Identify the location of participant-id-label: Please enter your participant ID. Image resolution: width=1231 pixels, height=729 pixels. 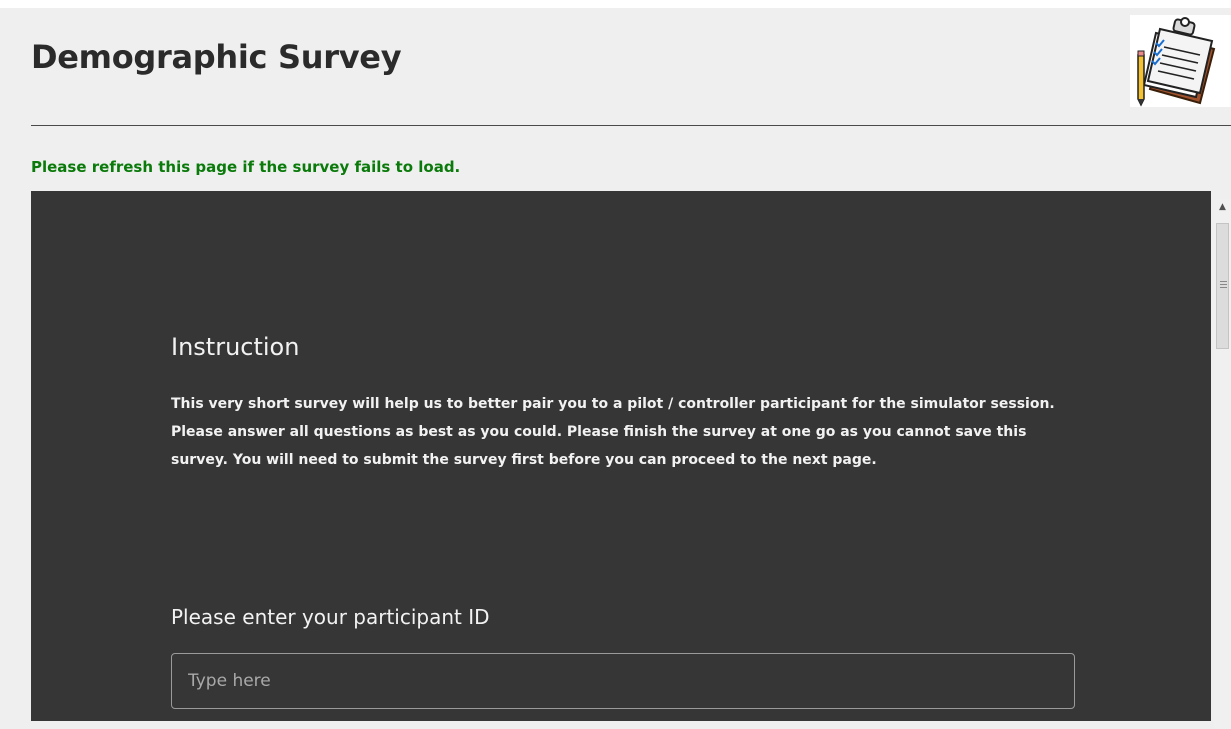
(330, 617).